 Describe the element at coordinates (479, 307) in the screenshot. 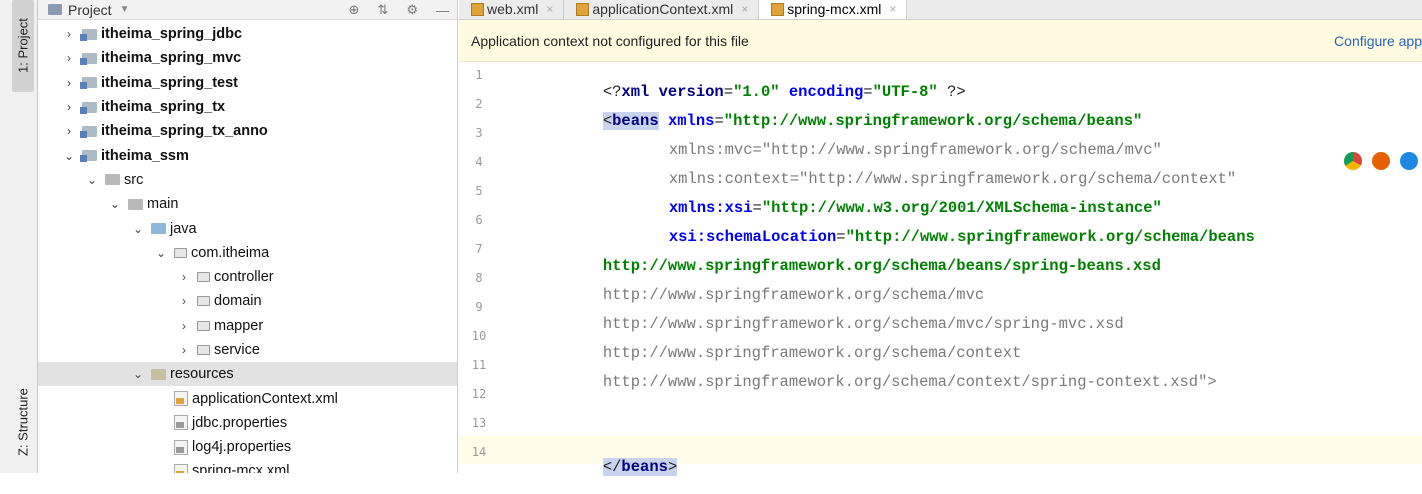

I see `line-number: 9` at that location.